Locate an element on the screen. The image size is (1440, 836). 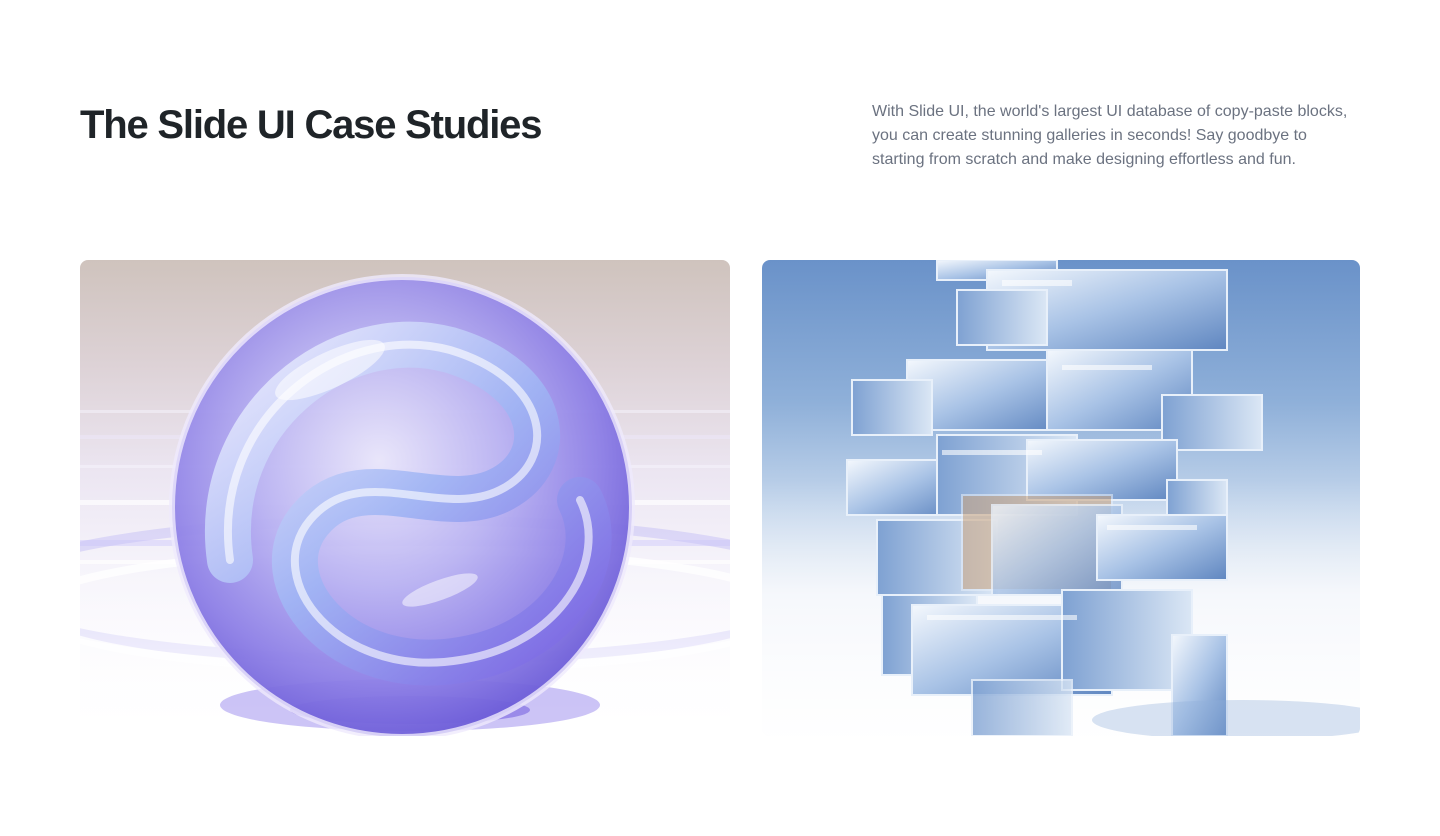
section-title: The Slide UI Case Studies is located at coordinates (311, 125).